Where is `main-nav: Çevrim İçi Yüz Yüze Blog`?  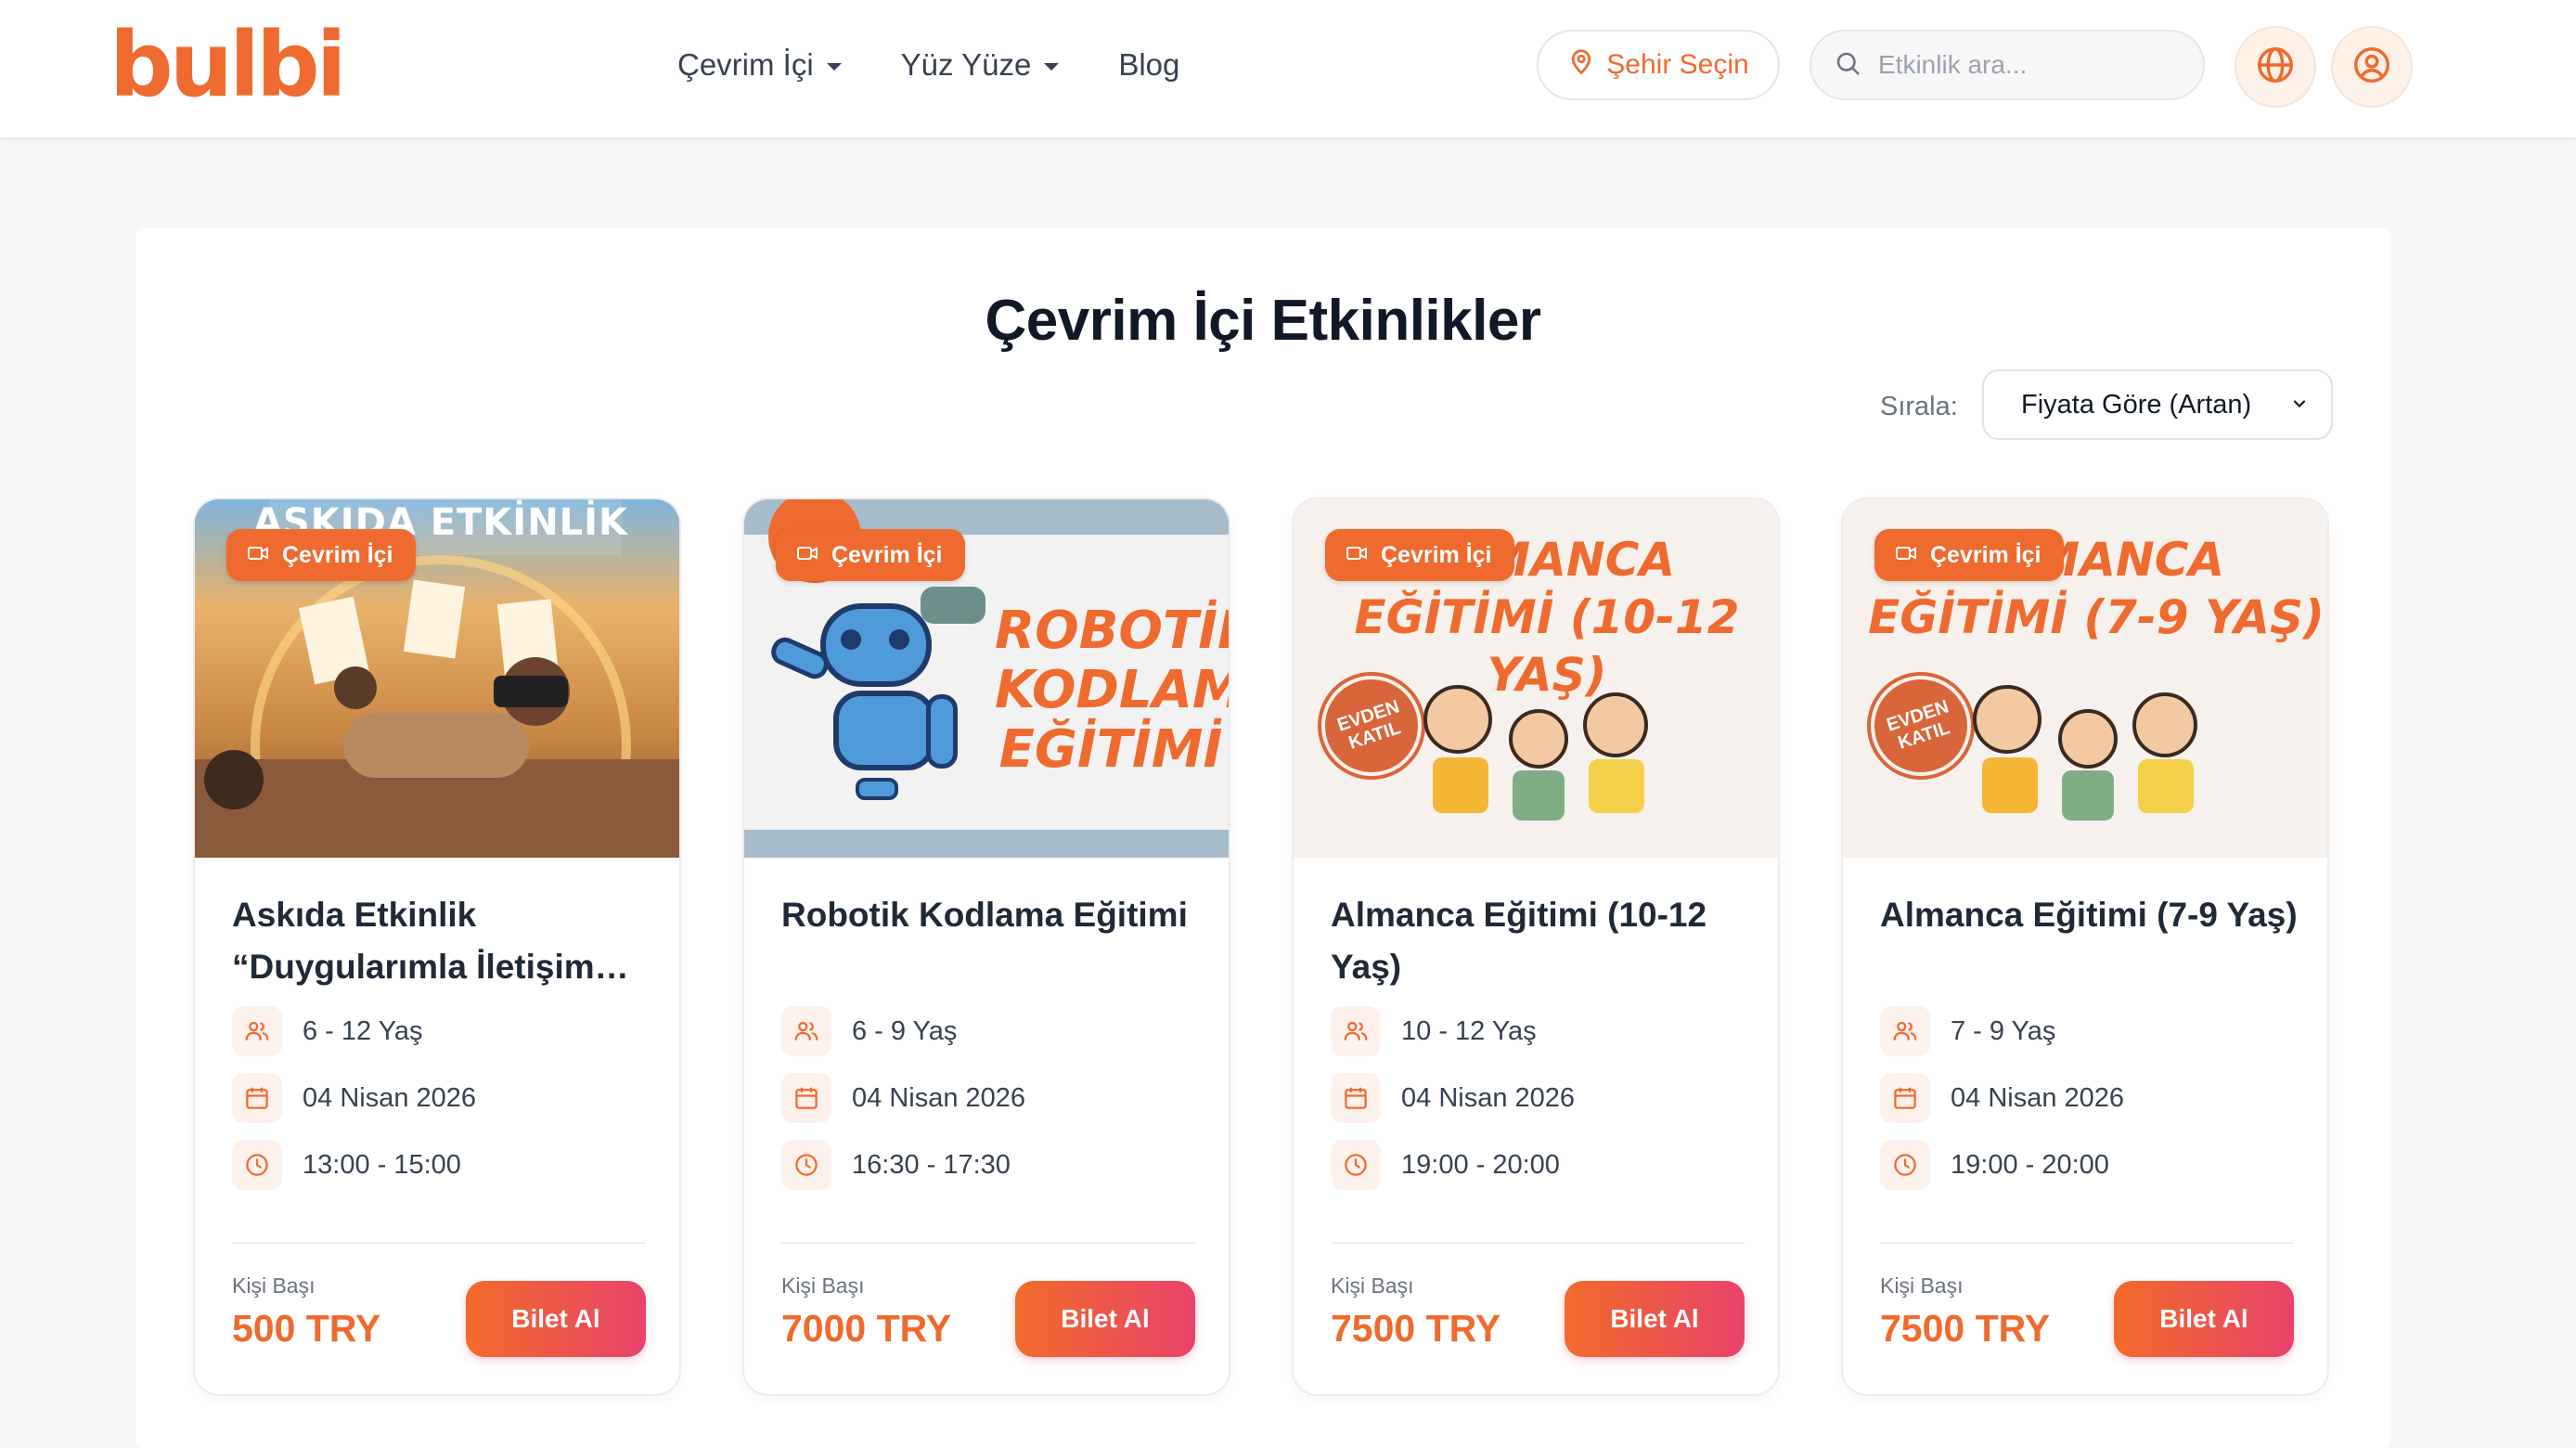 main-nav: Çevrim İçi Yüz Yüze Blog is located at coordinates (928, 65).